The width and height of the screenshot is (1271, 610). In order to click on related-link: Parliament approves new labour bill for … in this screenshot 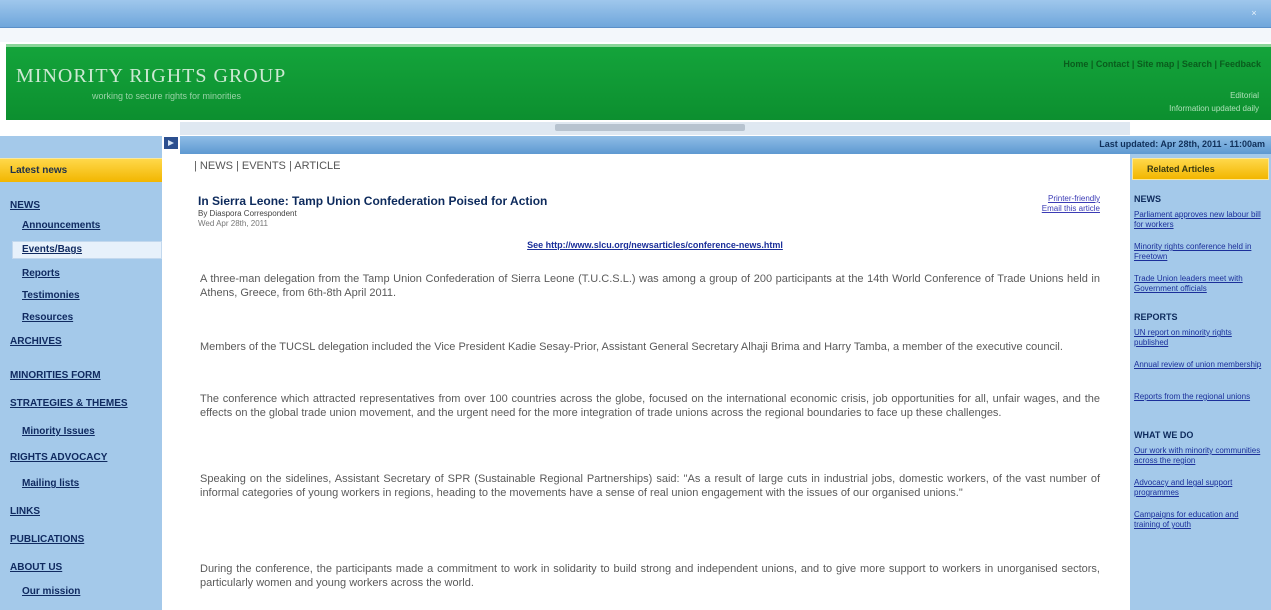, I will do `click(1200, 220)`.